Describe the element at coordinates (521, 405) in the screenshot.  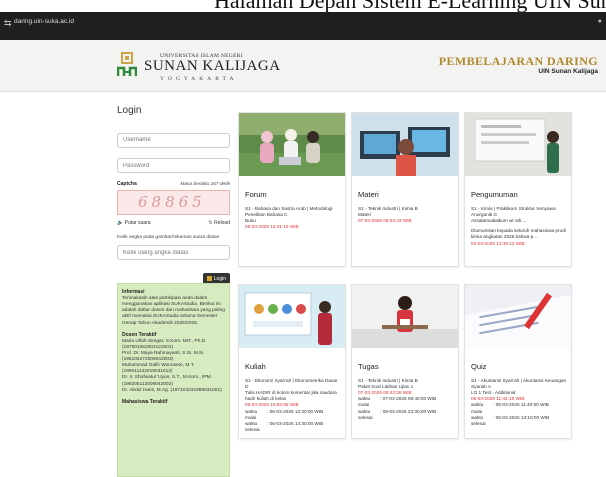
I see `start-value: : 05-03-2026 11:40:00 WIB` at that location.